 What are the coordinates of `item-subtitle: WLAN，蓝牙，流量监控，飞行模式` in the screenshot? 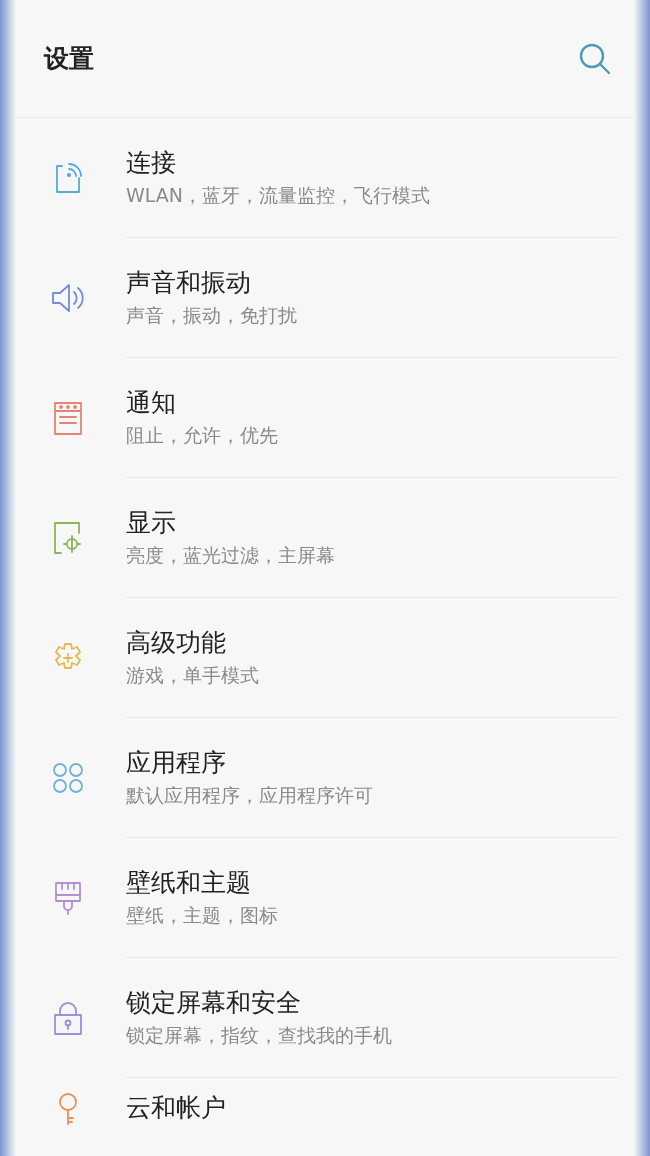 It's located at (279, 195).